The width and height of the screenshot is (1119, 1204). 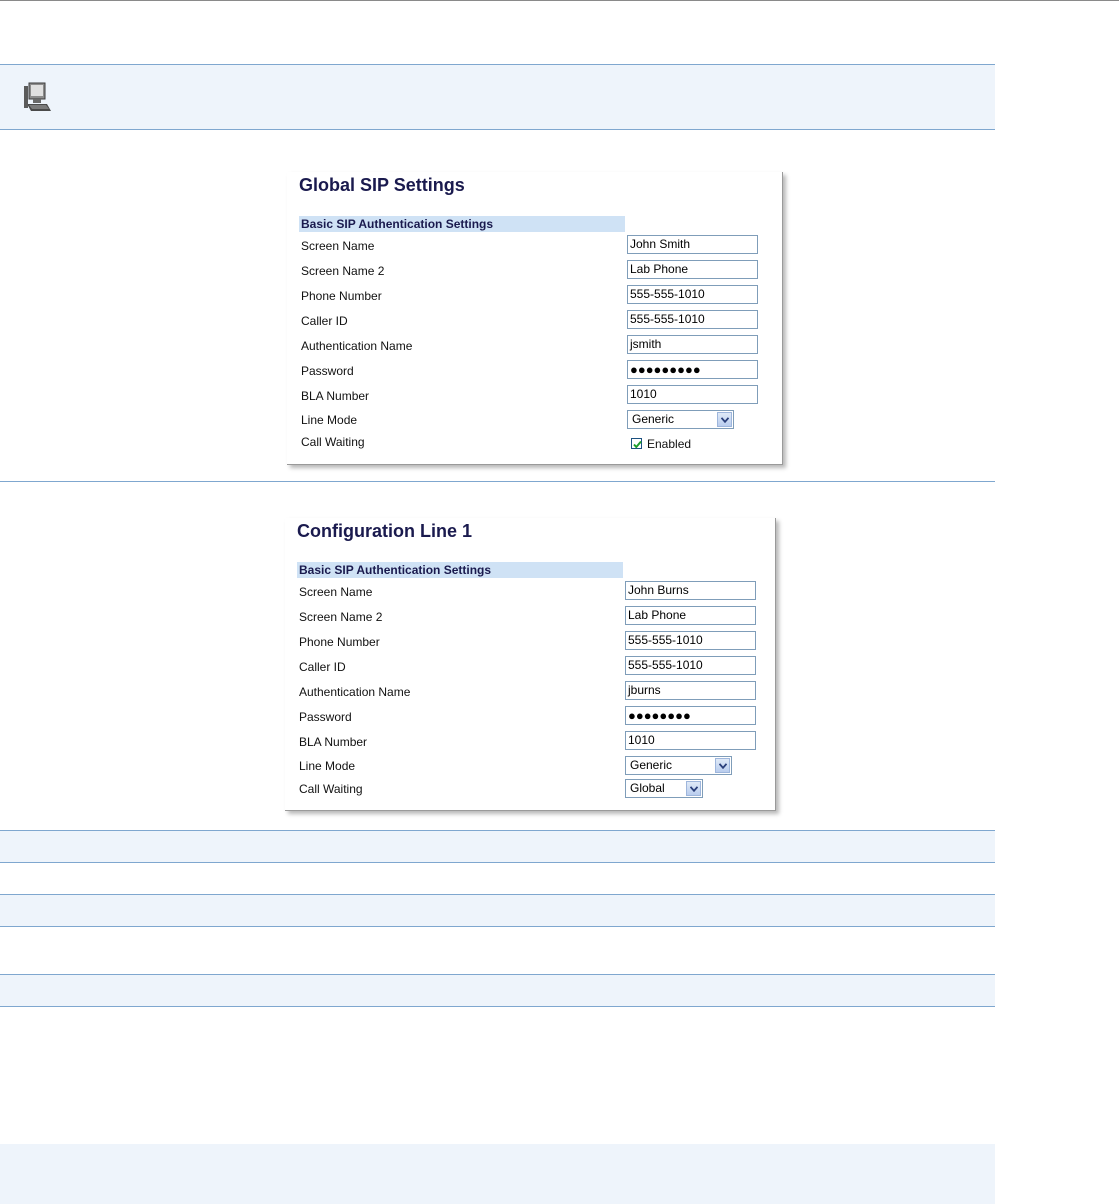 I want to click on password-input: ●●●●●●●●●, so click(x=692, y=369).